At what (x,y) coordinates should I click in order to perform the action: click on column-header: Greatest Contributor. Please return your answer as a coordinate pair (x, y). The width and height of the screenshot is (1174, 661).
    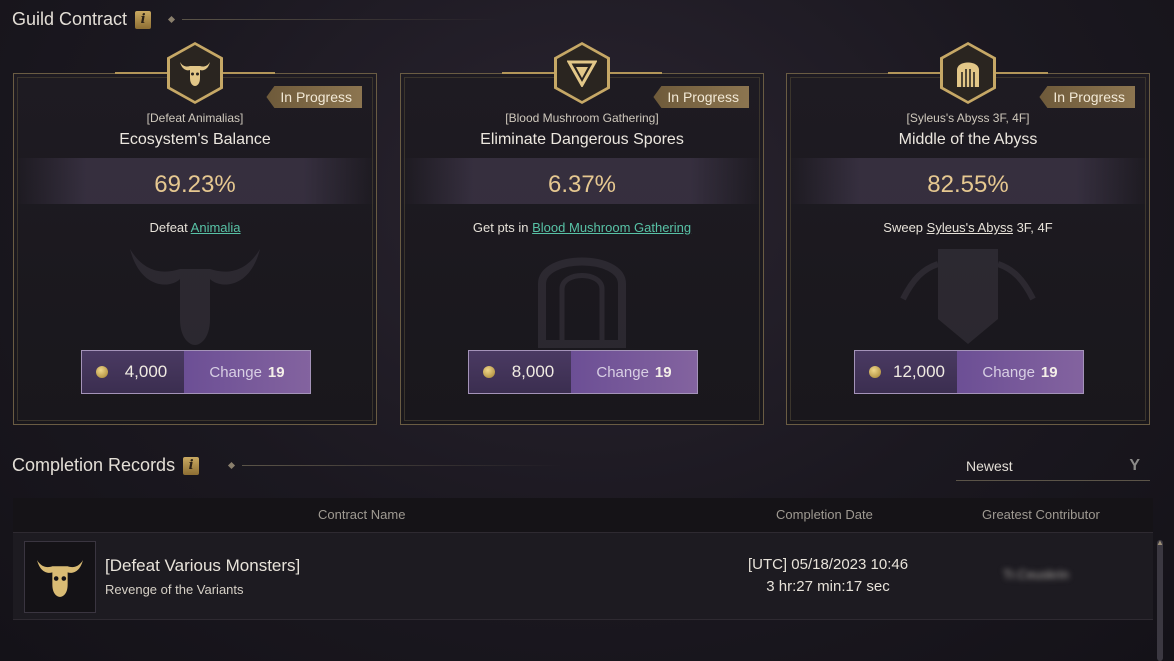
    Looking at the image, I should click on (1041, 514).